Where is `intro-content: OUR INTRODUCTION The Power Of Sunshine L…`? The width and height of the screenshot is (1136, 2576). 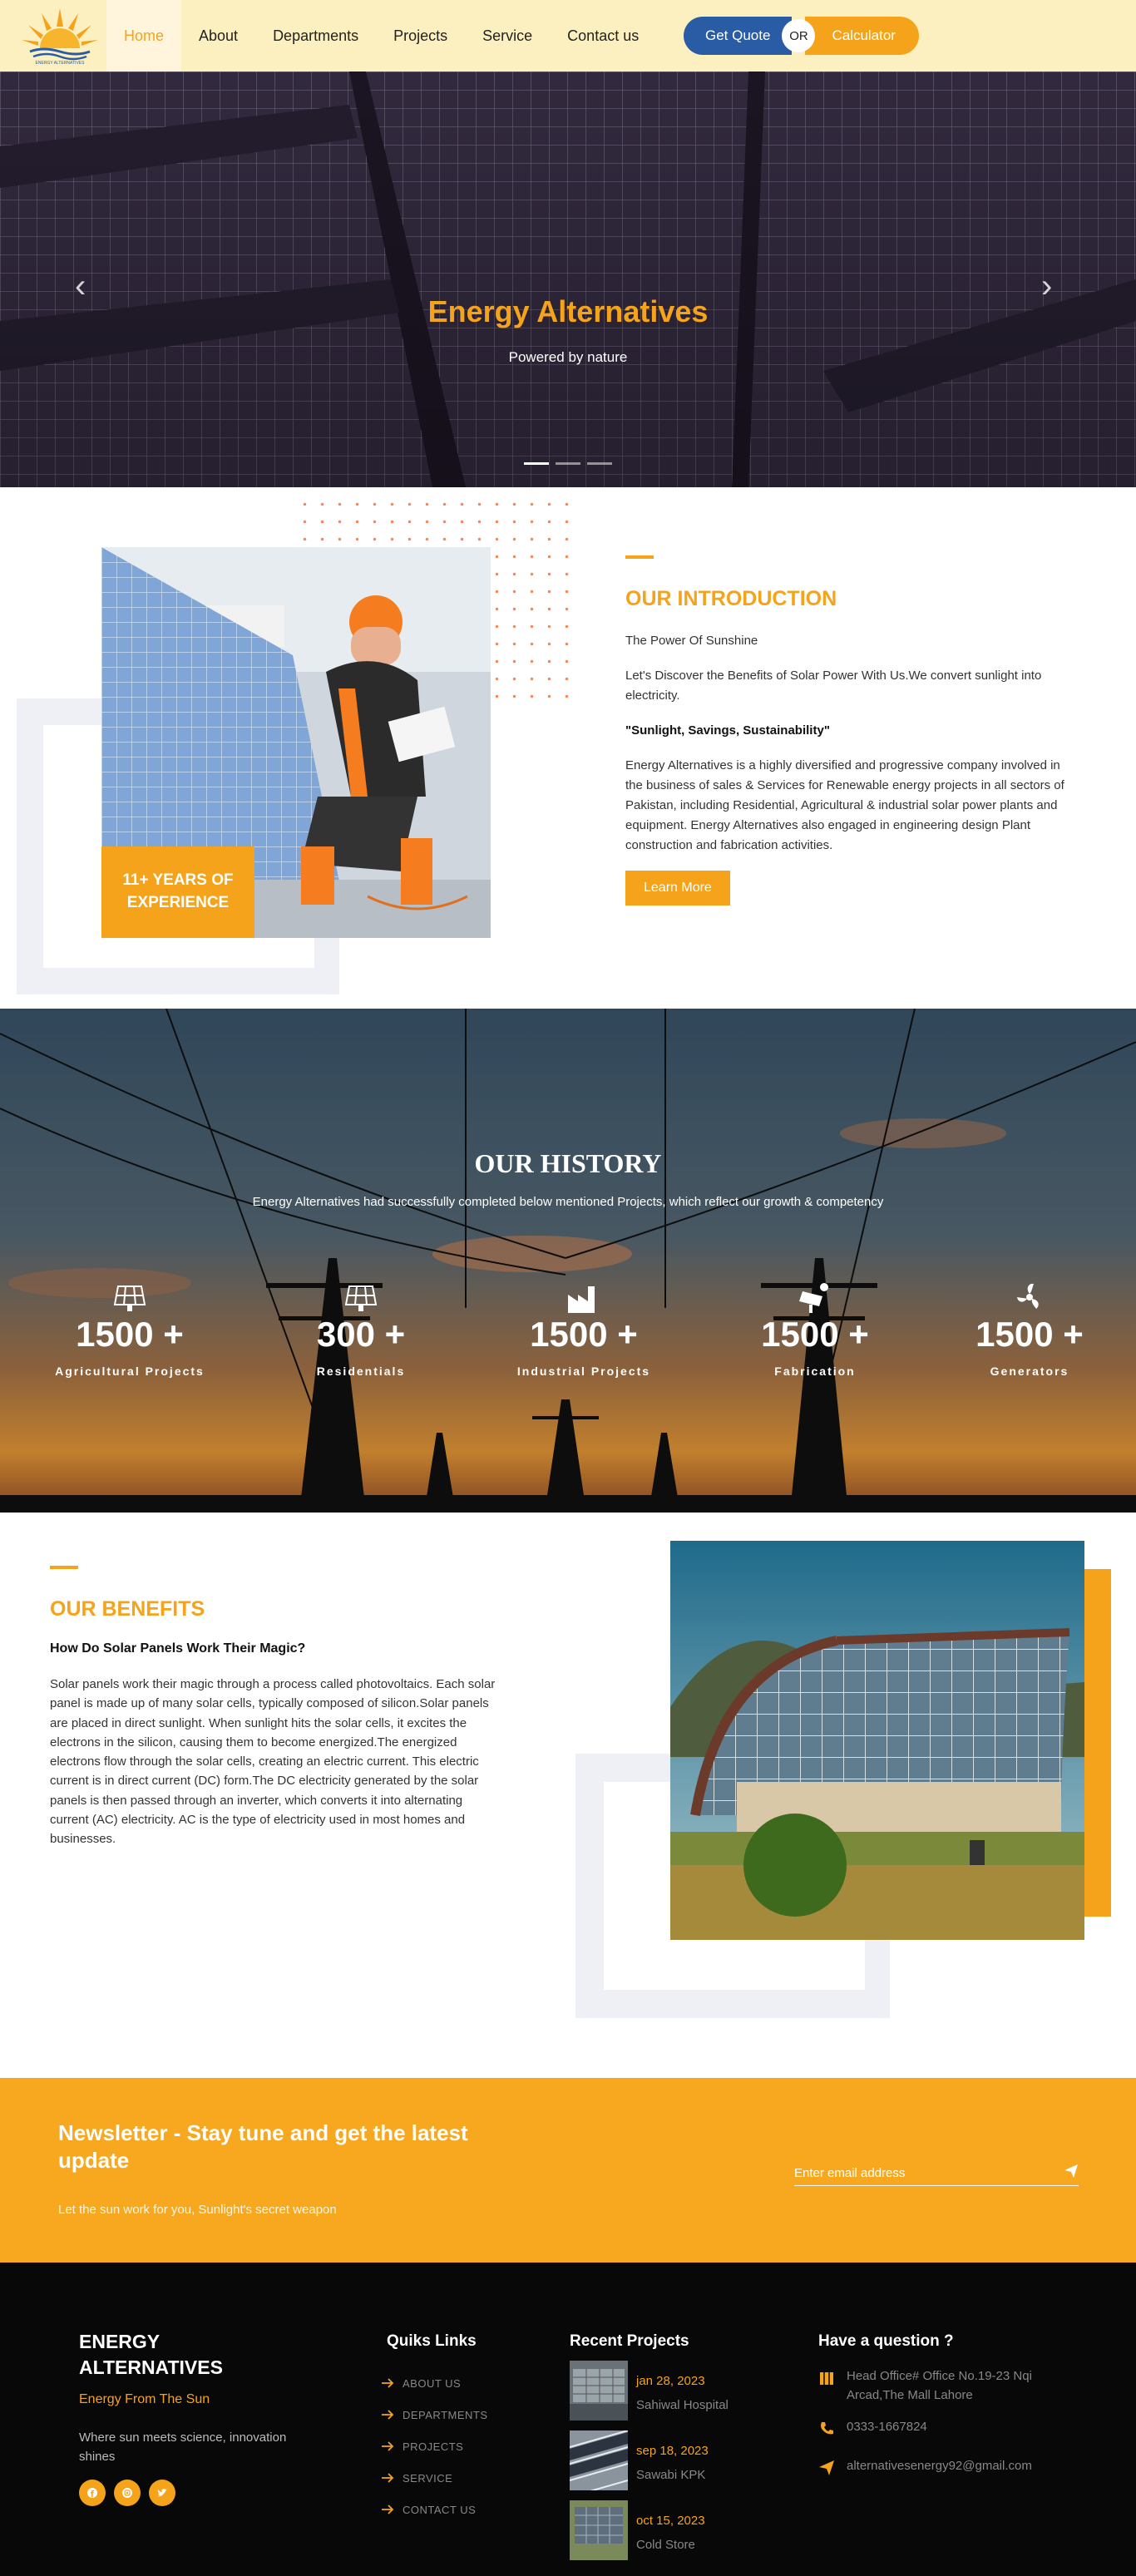 intro-content: OUR INTRODUCTION The Power Of Sunshine L… is located at coordinates (849, 730).